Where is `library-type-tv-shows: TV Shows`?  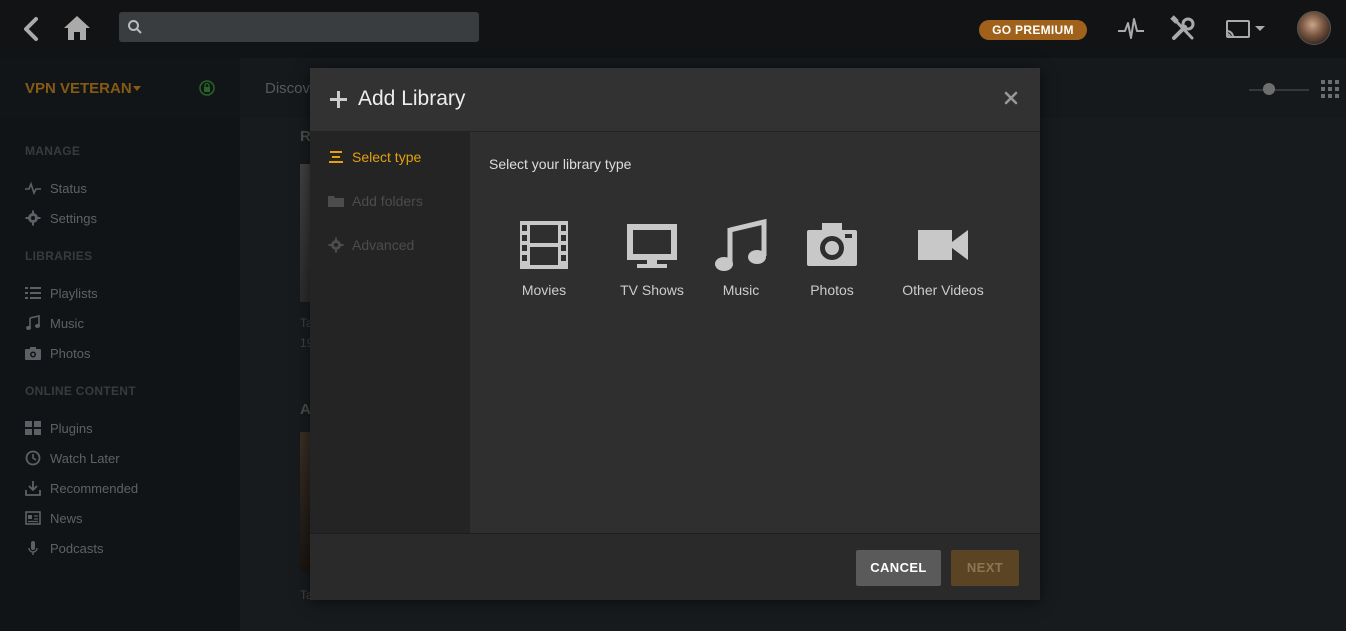
library-type-tv-shows: TV Shows is located at coordinates (652, 258).